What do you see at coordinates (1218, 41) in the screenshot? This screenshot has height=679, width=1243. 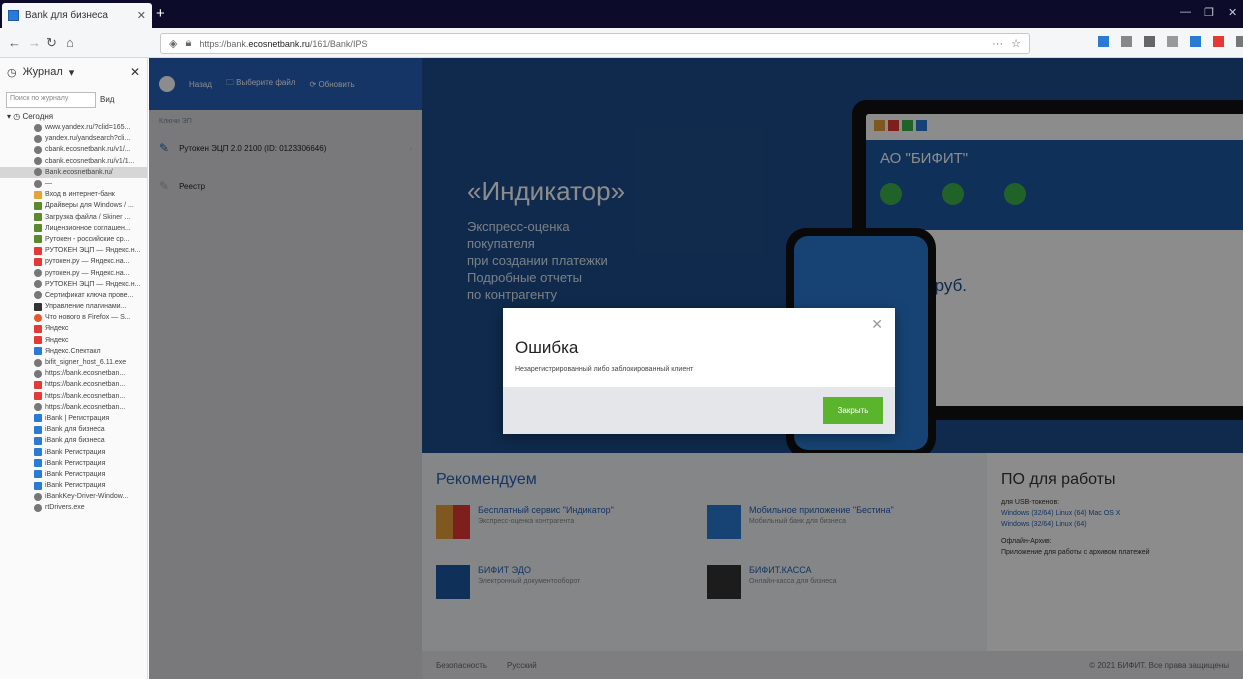 I see `adblock-icon` at bounding box center [1218, 41].